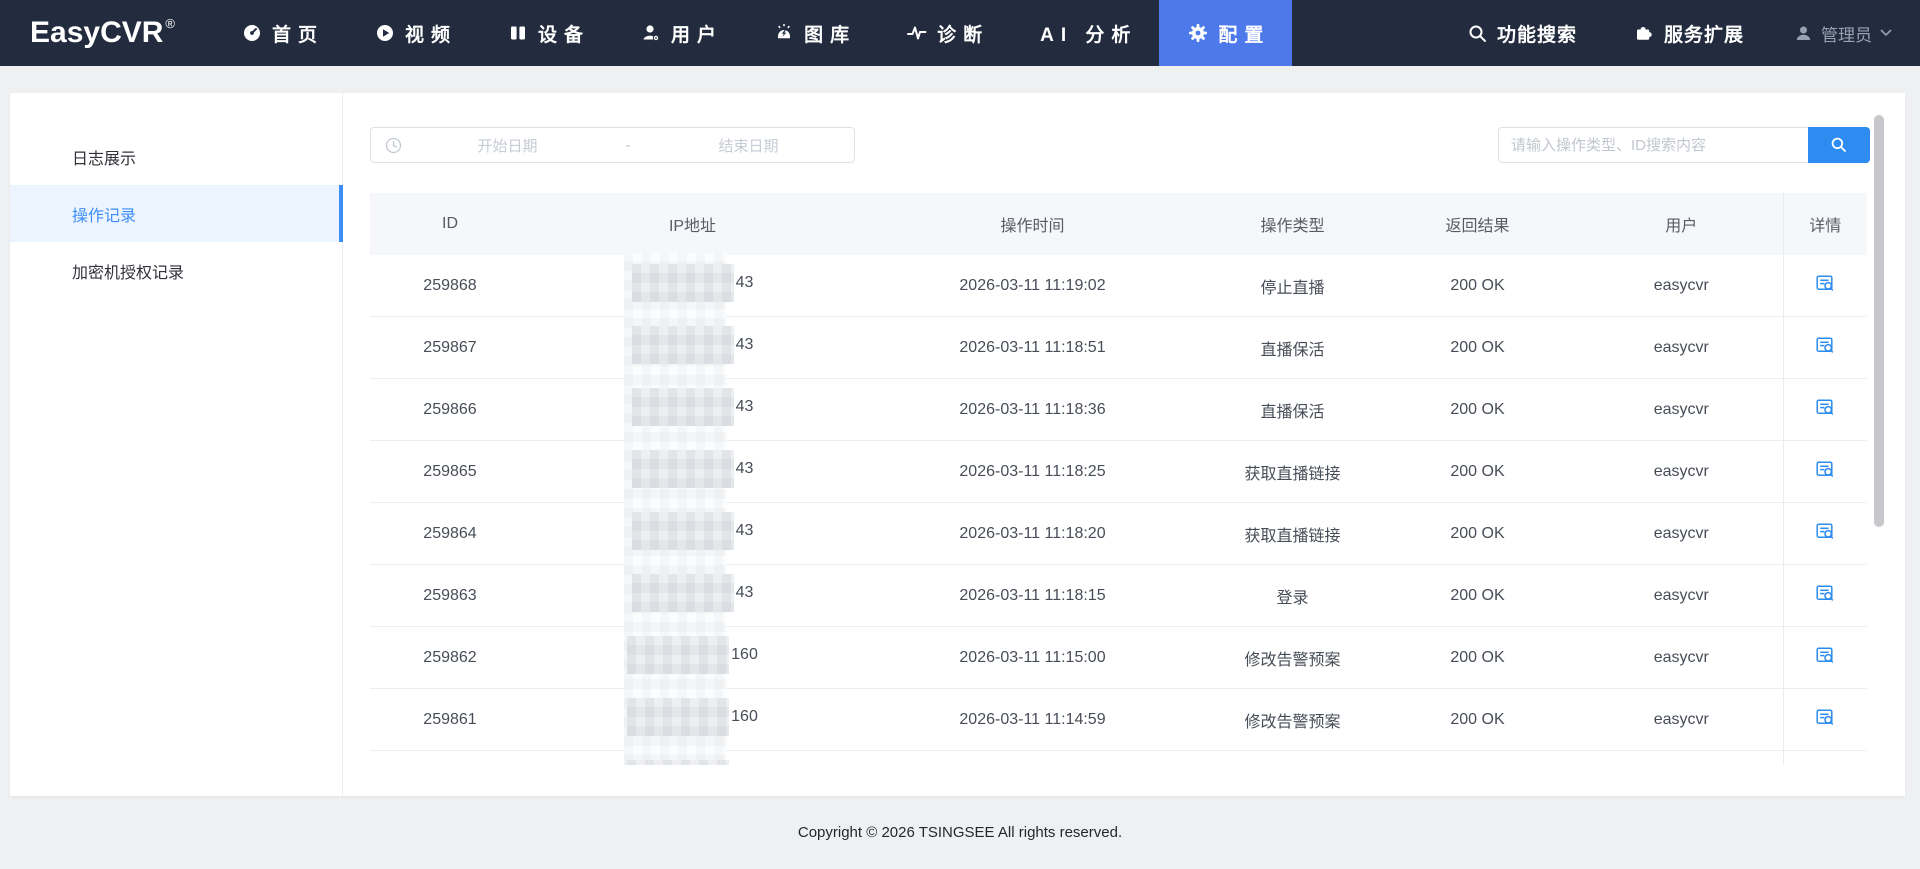 This screenshot has width=1920, height=869. I want to click on nav-item-service-extension: 服务扩展, so click(1688, 33).